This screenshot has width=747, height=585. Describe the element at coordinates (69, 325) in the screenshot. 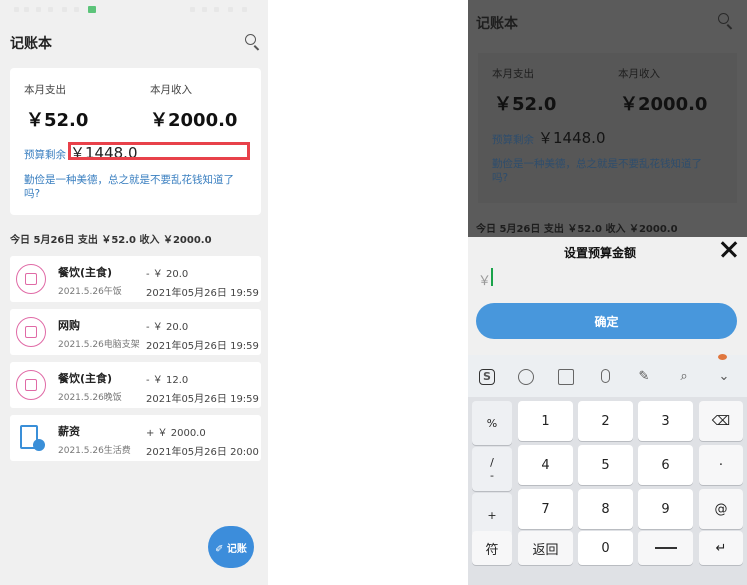

I see `transaction-category: 网购` at that location.